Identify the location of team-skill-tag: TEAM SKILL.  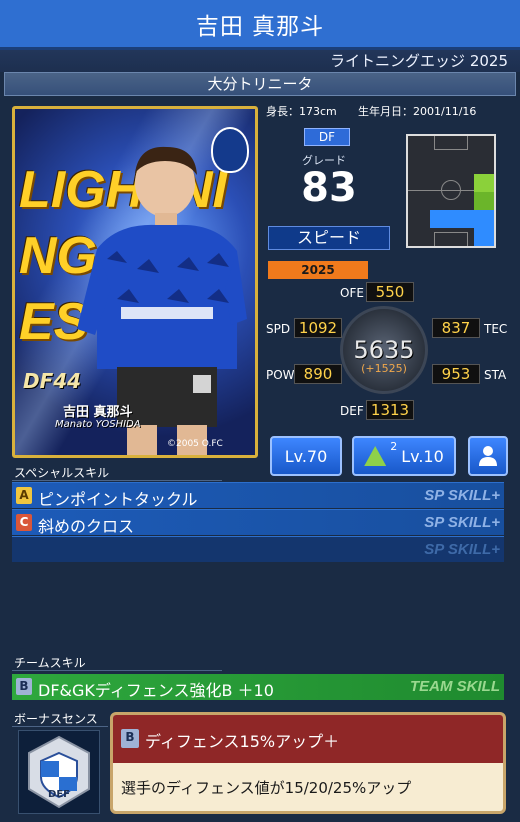
(455, 686).